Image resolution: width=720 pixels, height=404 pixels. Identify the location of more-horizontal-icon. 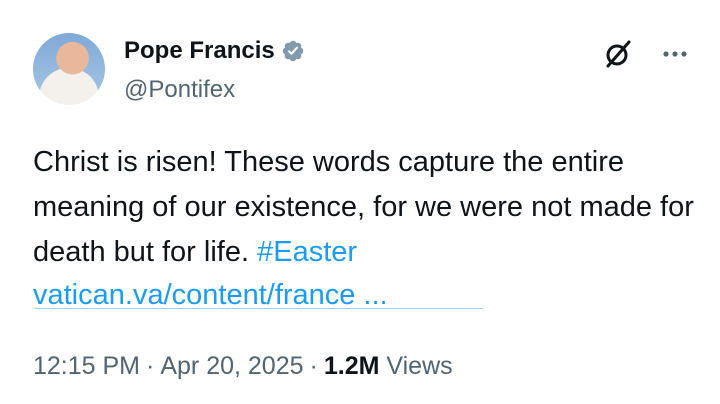
(675, 54).